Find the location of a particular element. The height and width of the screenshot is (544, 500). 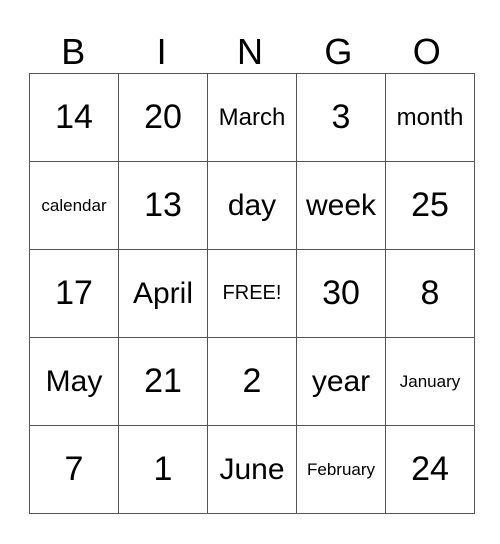

bingo-cell: 13 is located at coordinates (163, 205).